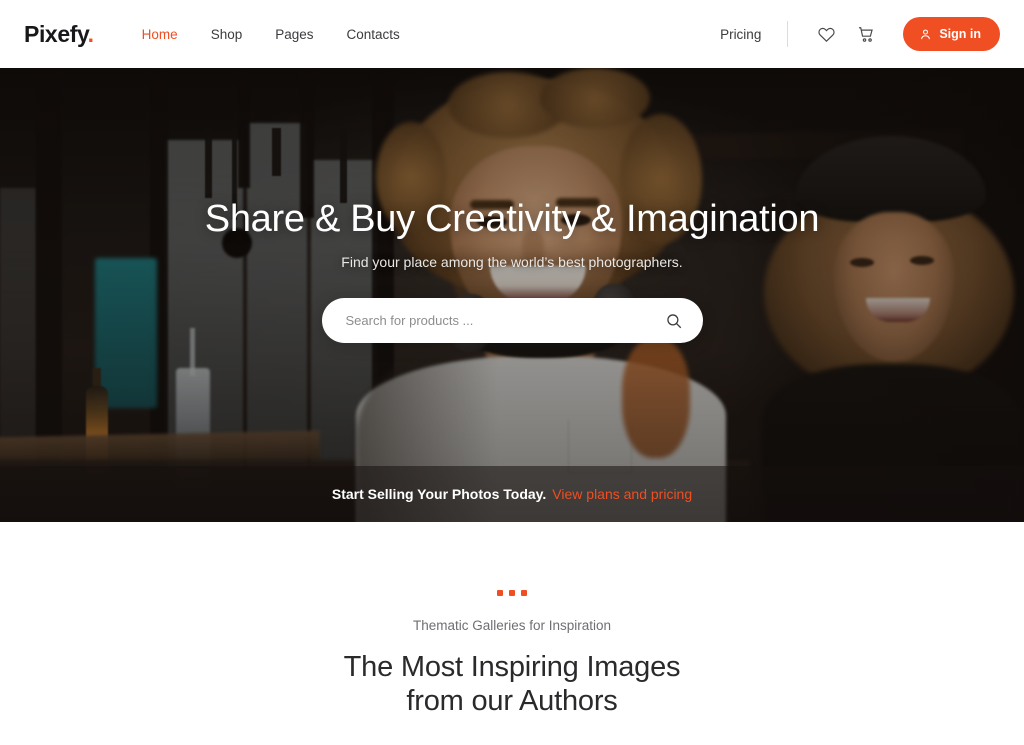 The width and height of the screenshot is (1024, 745). What do you see at coordinates (674, 321) in the screenshot?
I see `search-icon` at bounding box center [674, 321].